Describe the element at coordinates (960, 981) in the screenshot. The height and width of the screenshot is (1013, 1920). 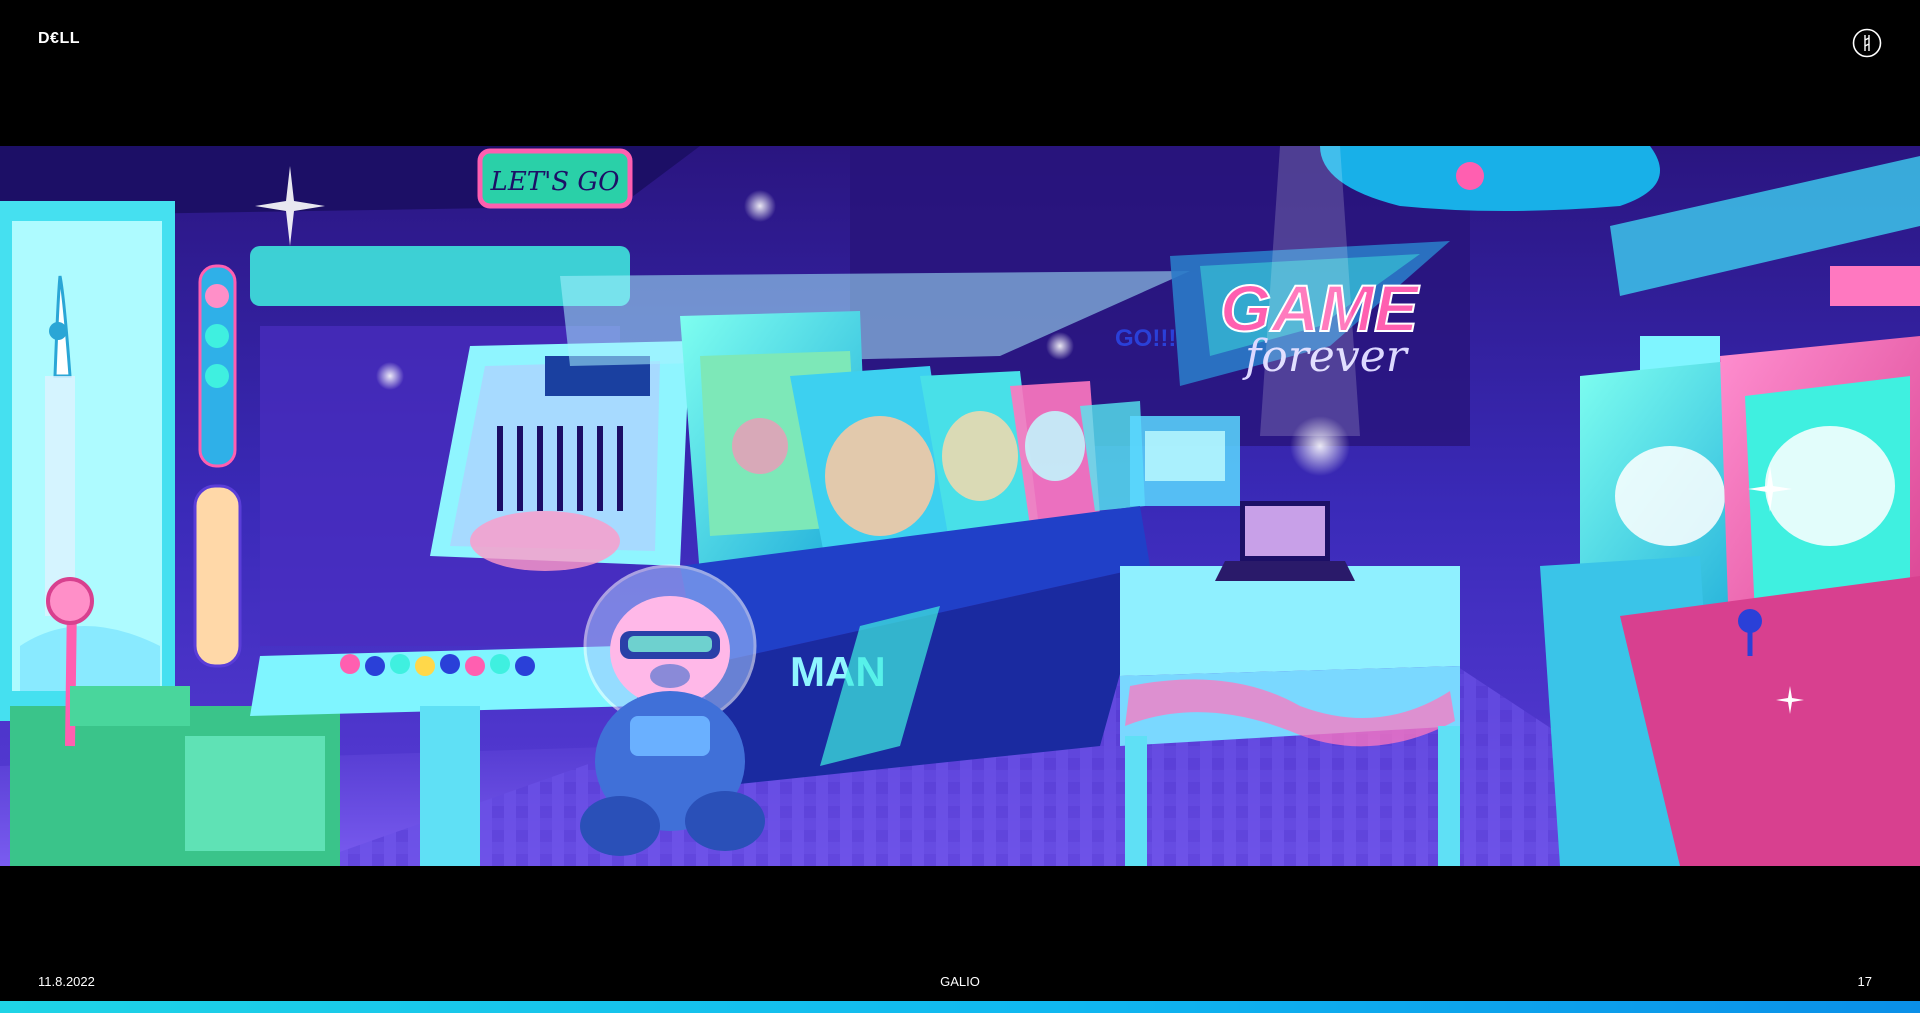
I see `slide-footer-title: GALIO` at that location.